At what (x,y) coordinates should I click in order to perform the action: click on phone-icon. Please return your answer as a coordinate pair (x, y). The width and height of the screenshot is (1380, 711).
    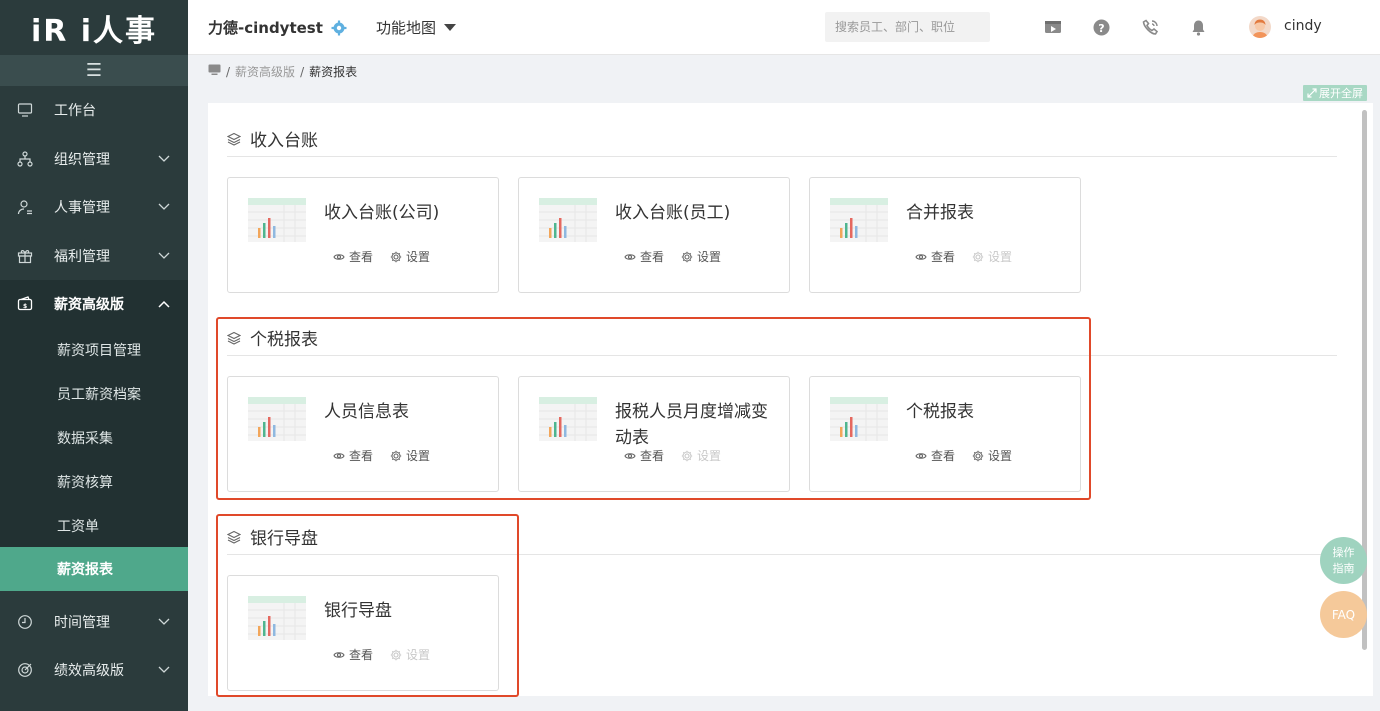
    Looking at the image, I should click on (1150, 27).